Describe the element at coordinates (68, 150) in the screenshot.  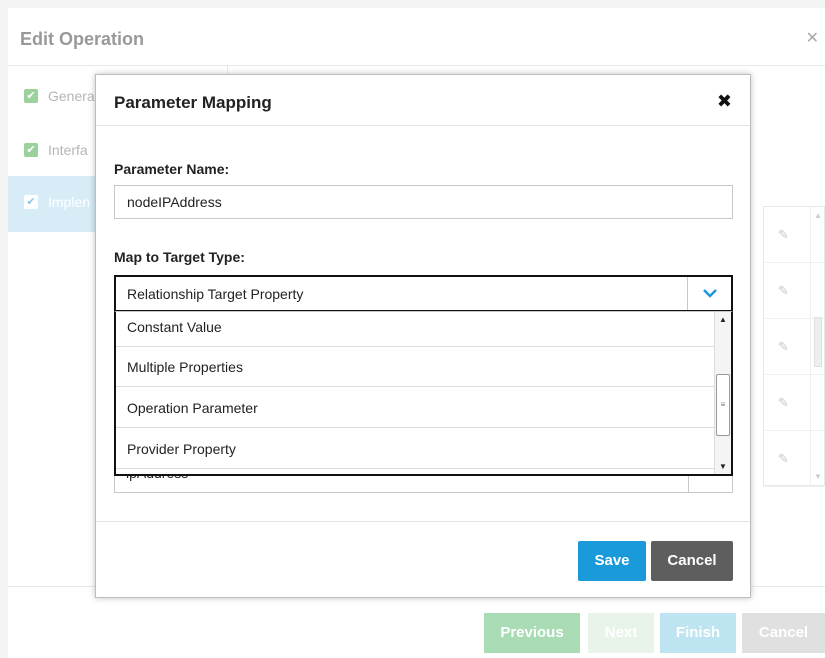
I see `step-label: Interfa` at that location.